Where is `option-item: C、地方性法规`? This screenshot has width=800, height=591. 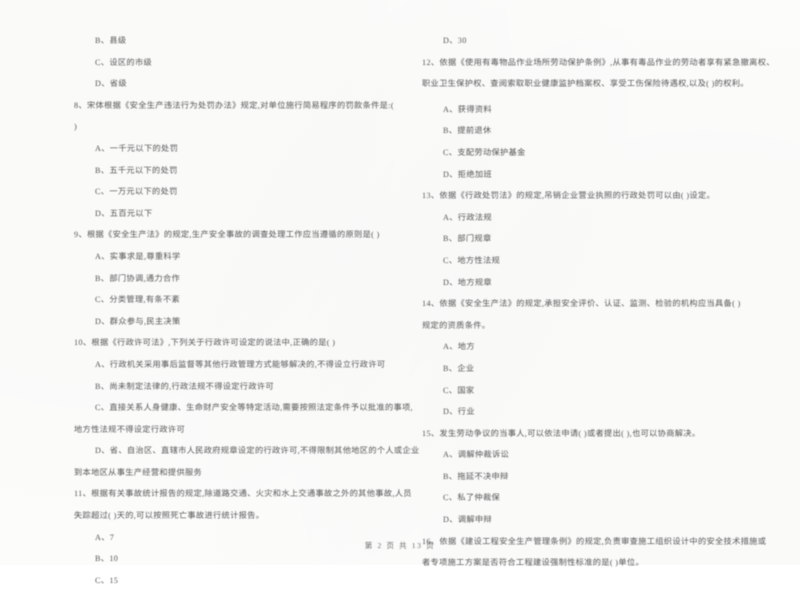
option-item: C、地方性法规 is located at coordinates (472, 260).